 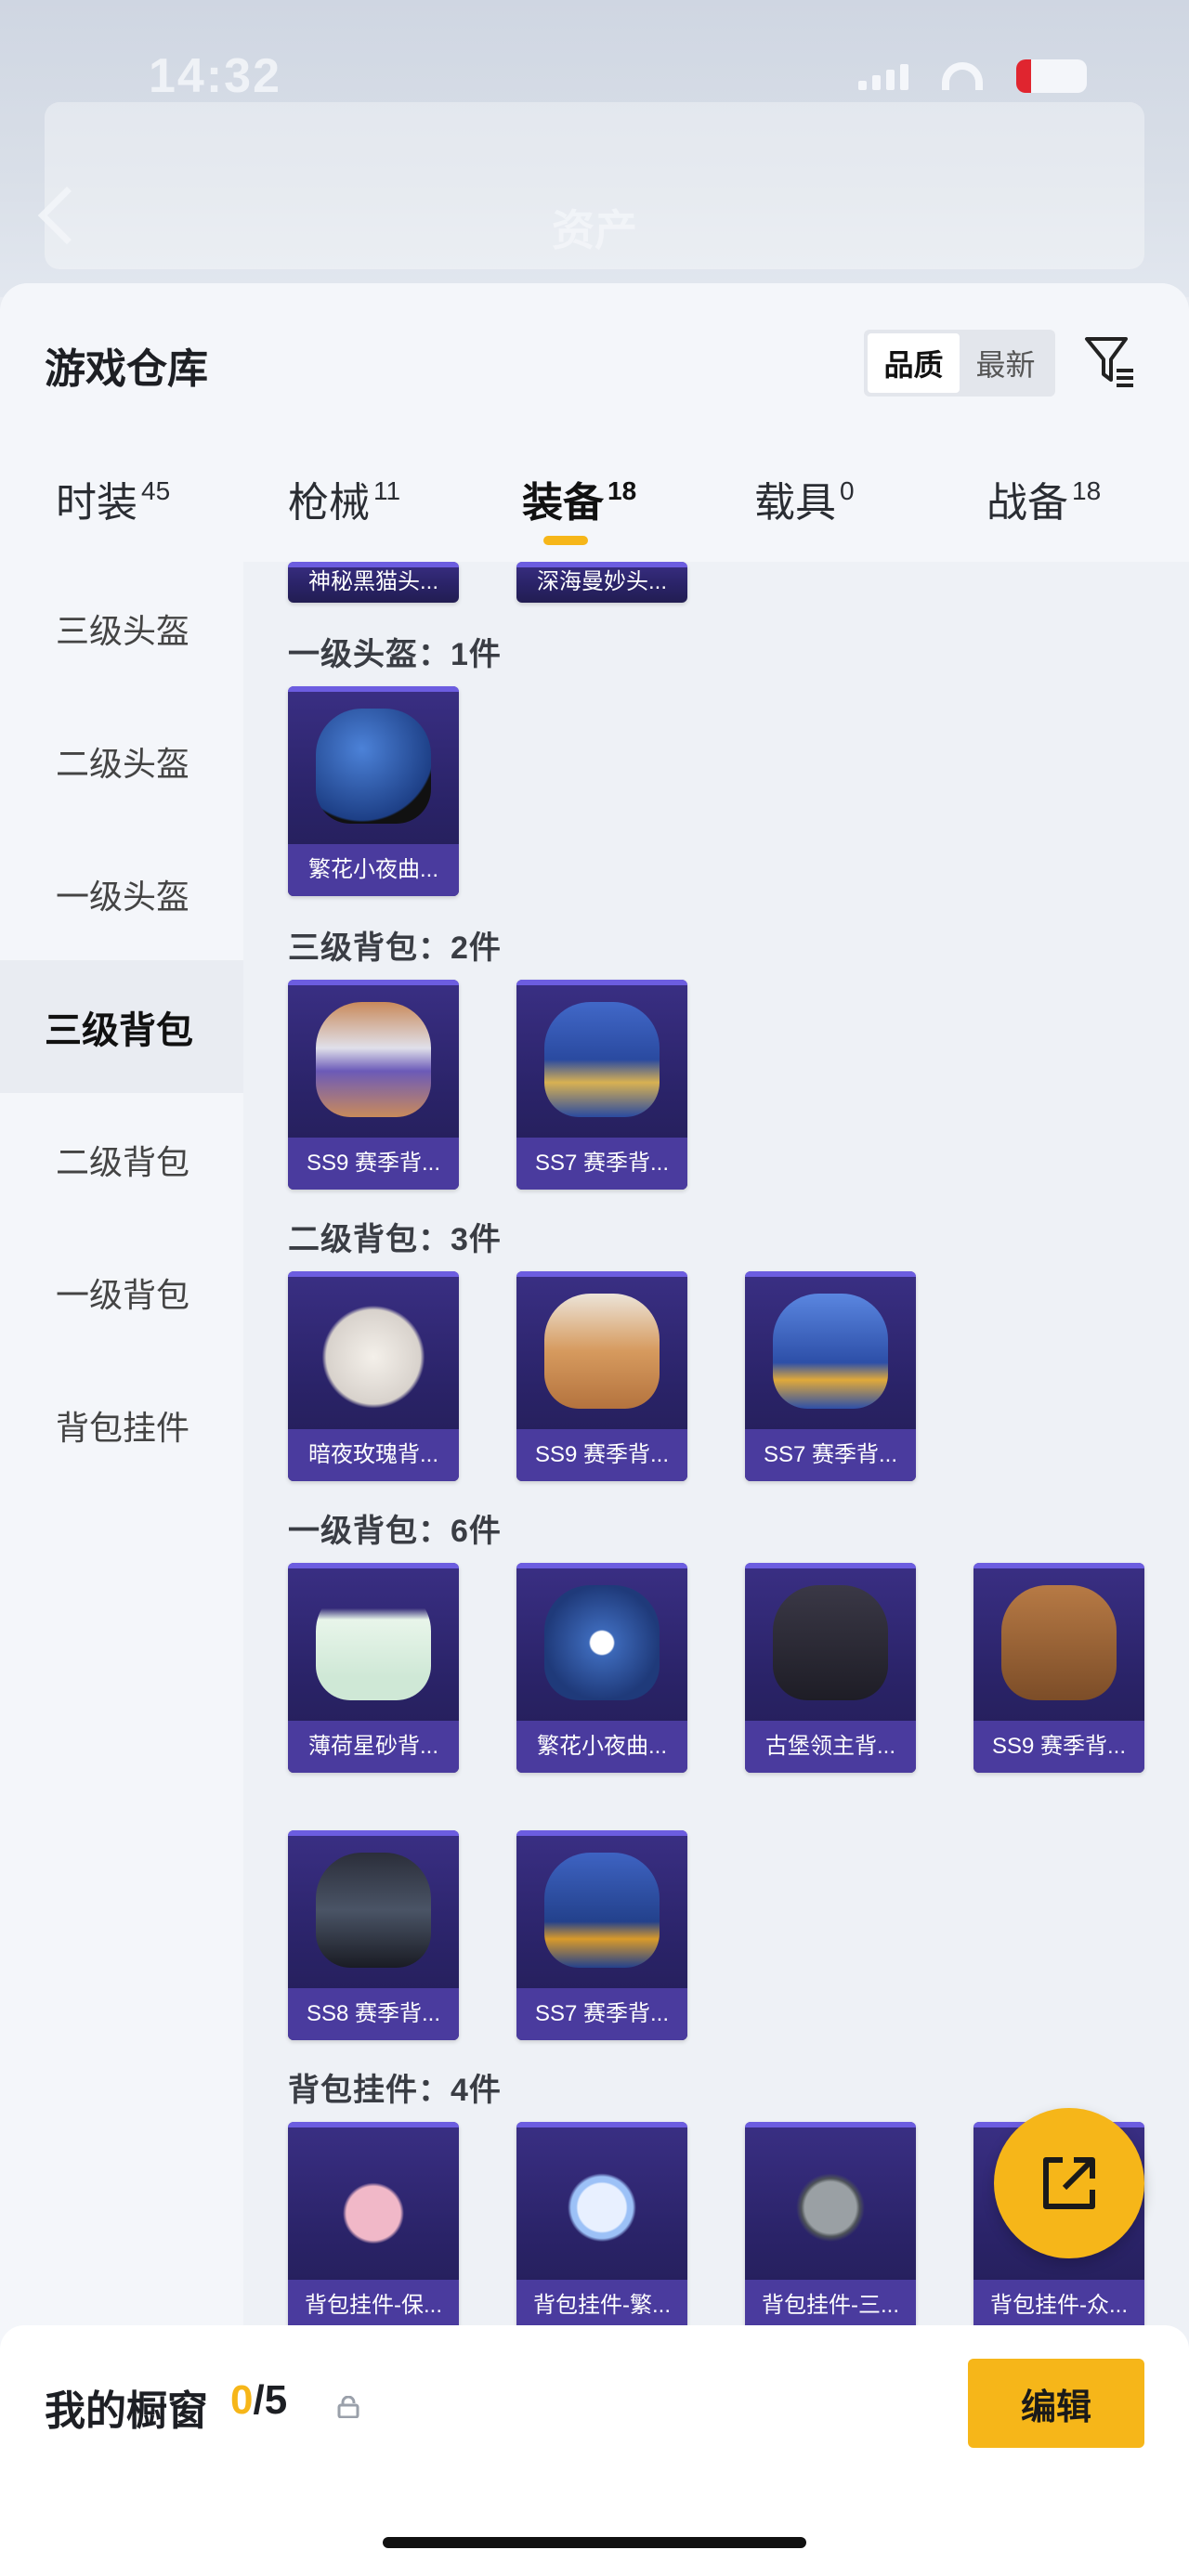 I want to click on section-title-backpack-1: 一级背包：6件, so click(x=395, y=1531).